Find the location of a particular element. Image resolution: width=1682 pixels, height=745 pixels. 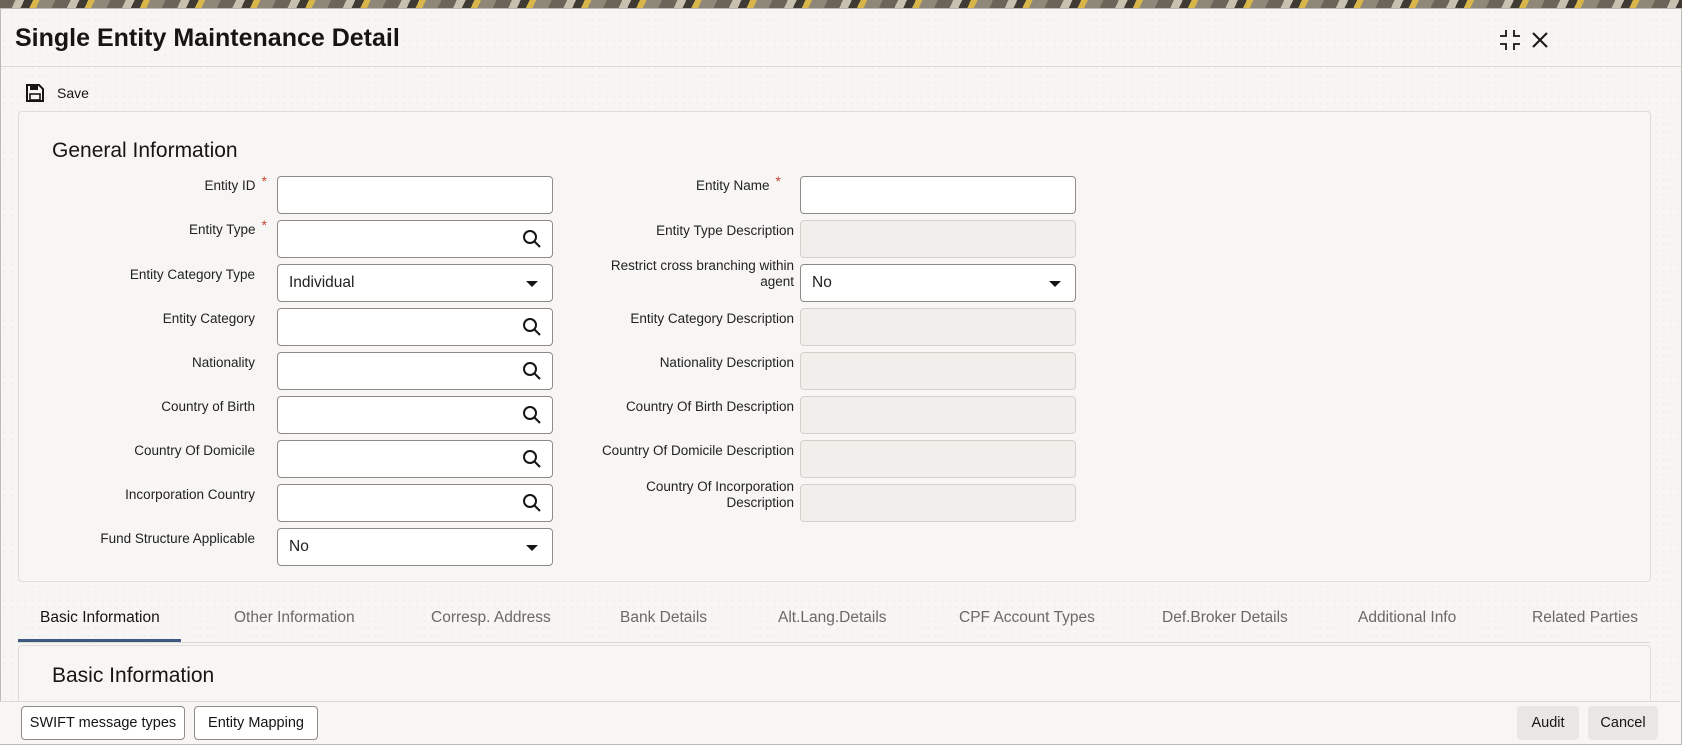

tab-corresp-address: Corresp. Address is located at coordinates (491, 624).